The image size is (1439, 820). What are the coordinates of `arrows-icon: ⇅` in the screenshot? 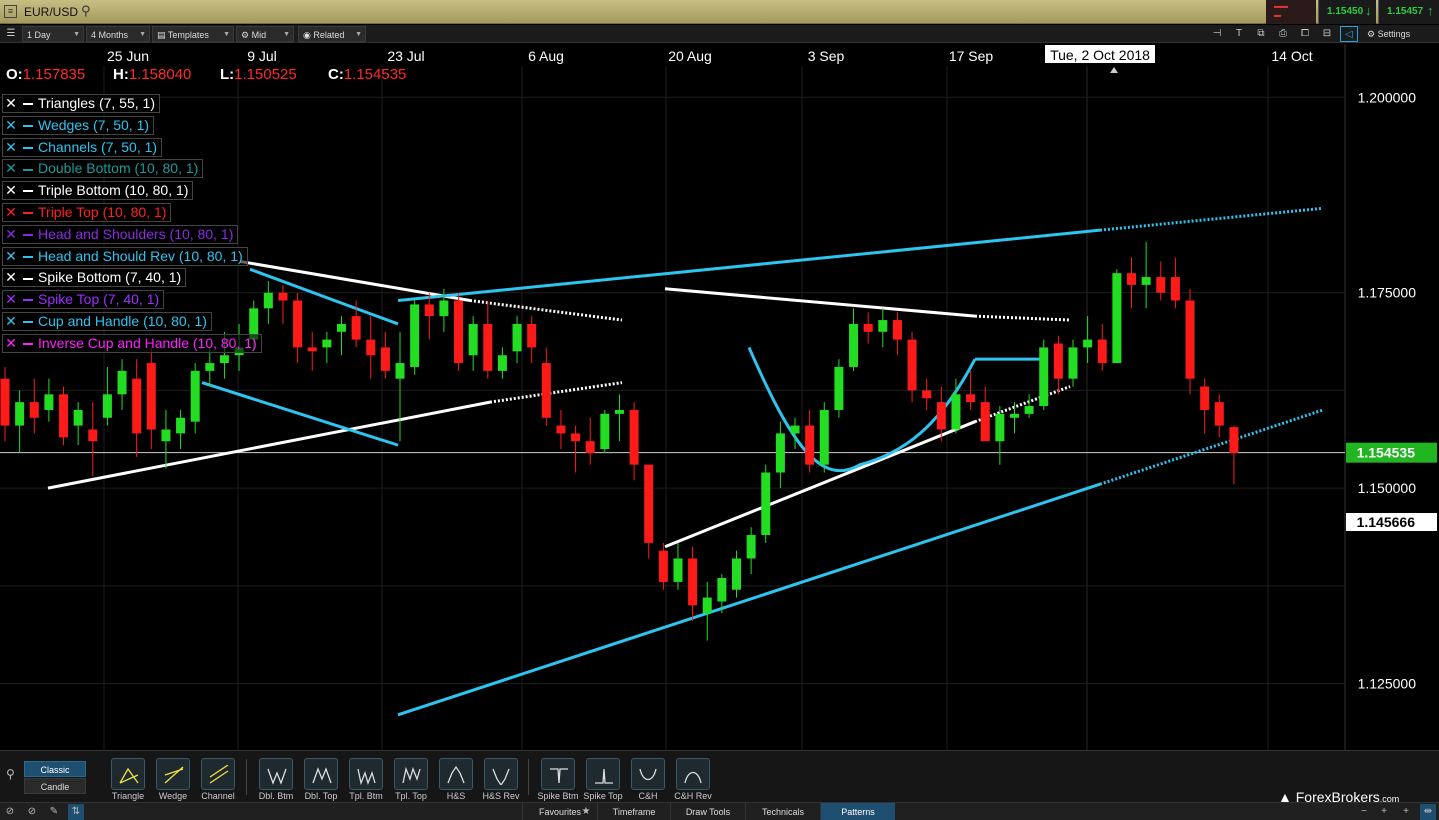 It's located at (76, 812).